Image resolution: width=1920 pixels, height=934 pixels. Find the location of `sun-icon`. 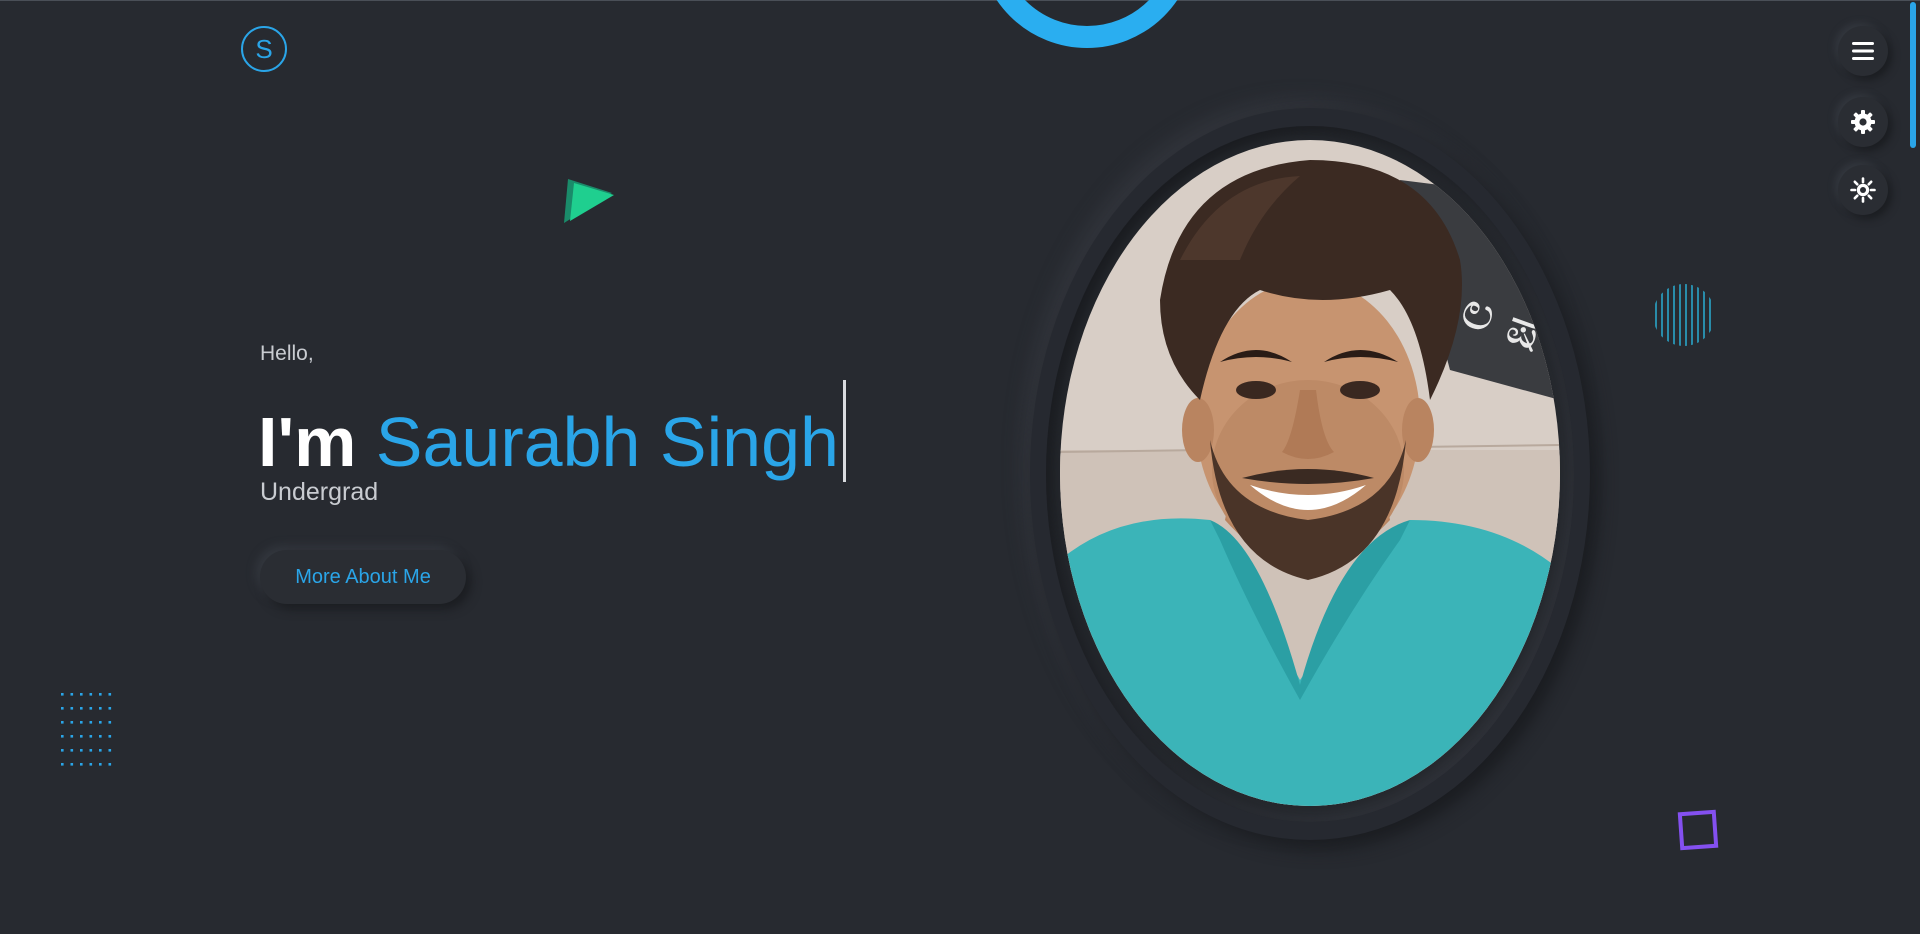

sun-icon is located at coordinates (1863, 190).